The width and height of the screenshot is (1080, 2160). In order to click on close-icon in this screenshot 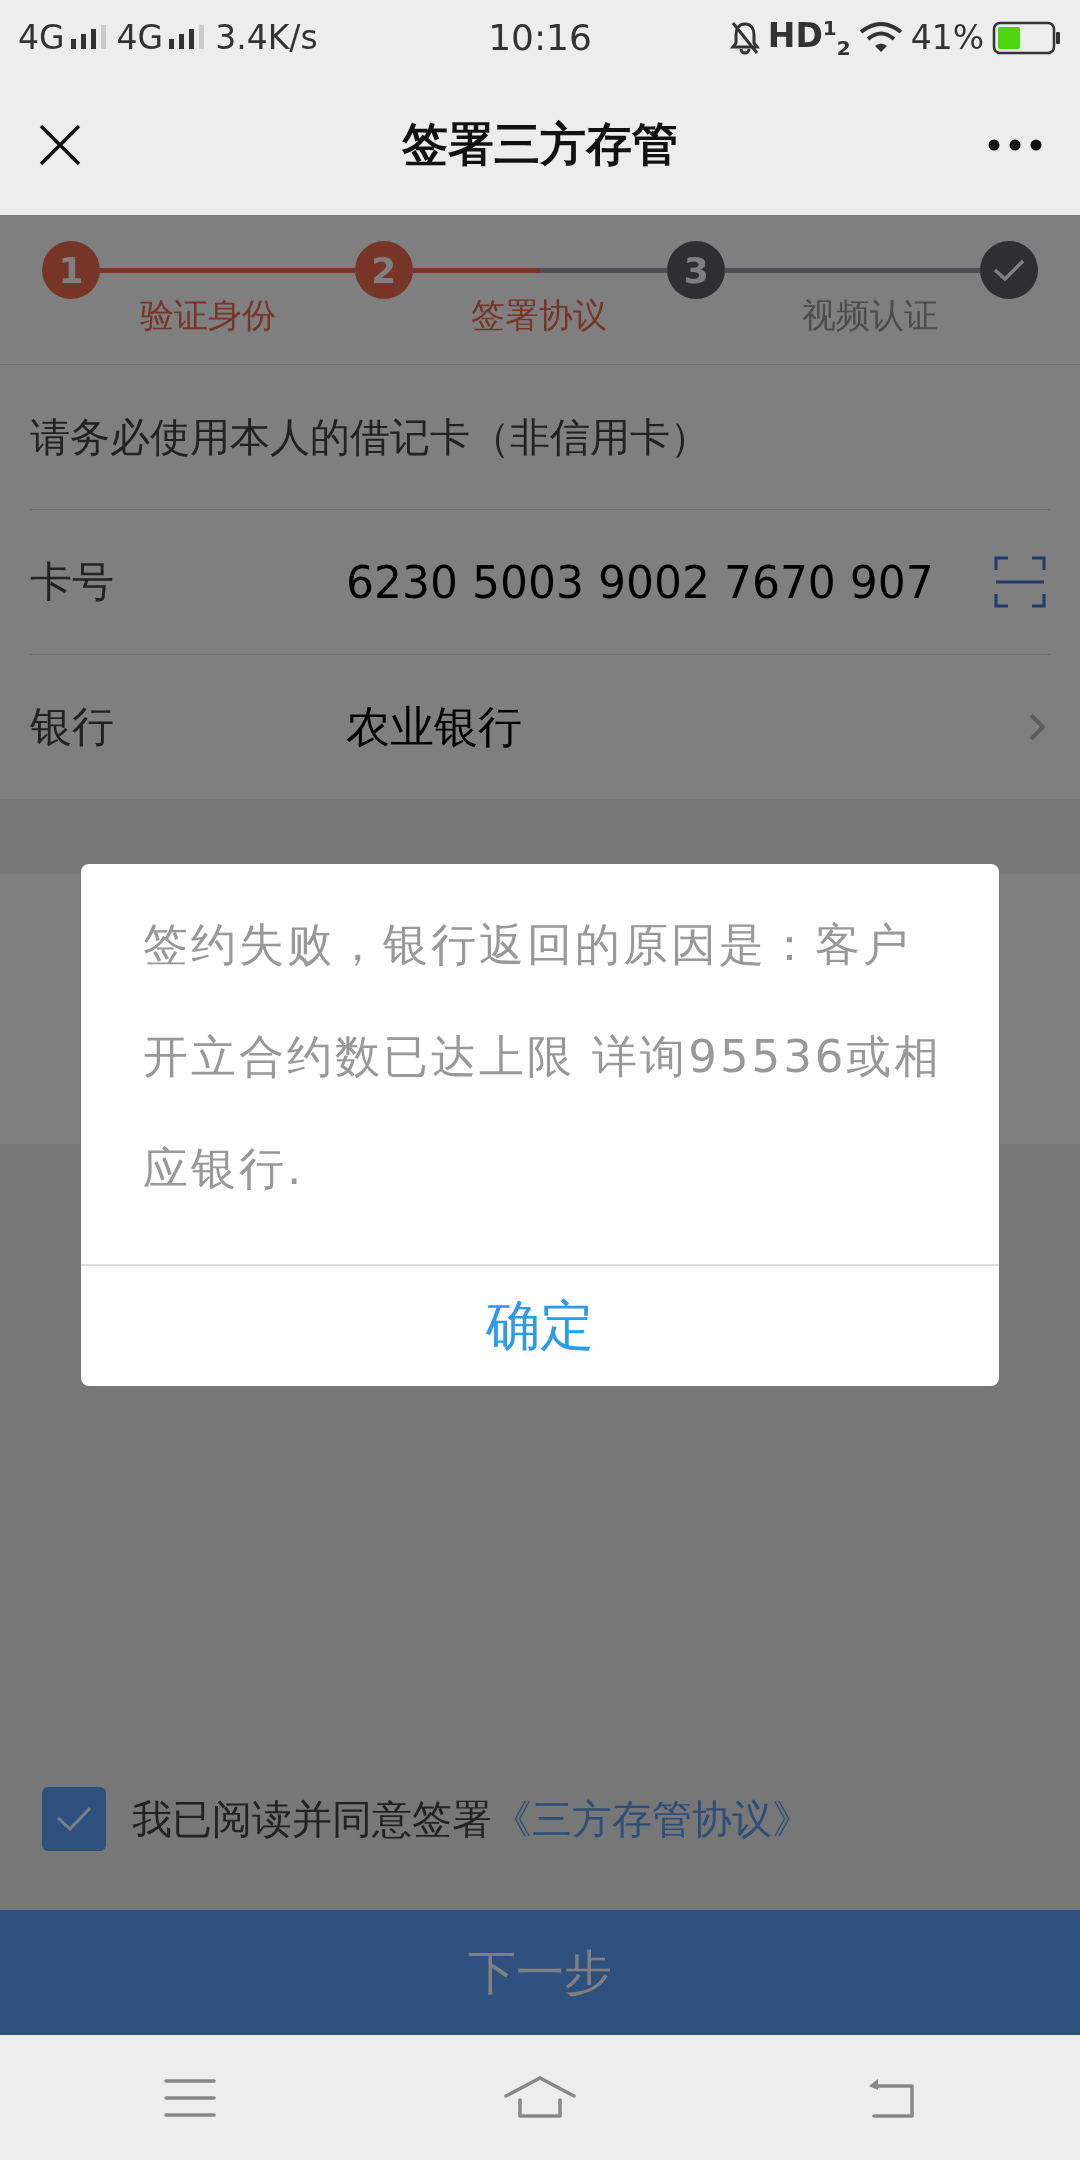, I will do `click(60, 145)`.